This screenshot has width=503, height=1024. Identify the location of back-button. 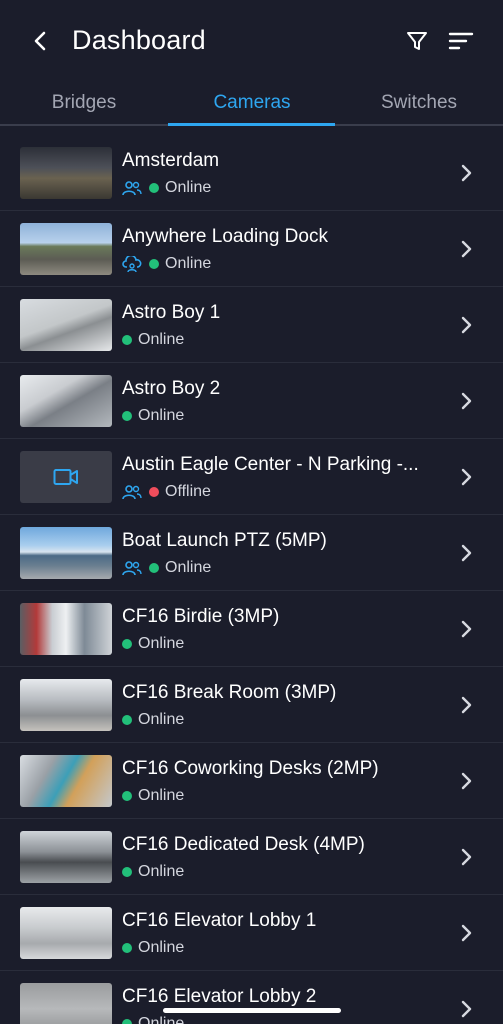
(41, 41).